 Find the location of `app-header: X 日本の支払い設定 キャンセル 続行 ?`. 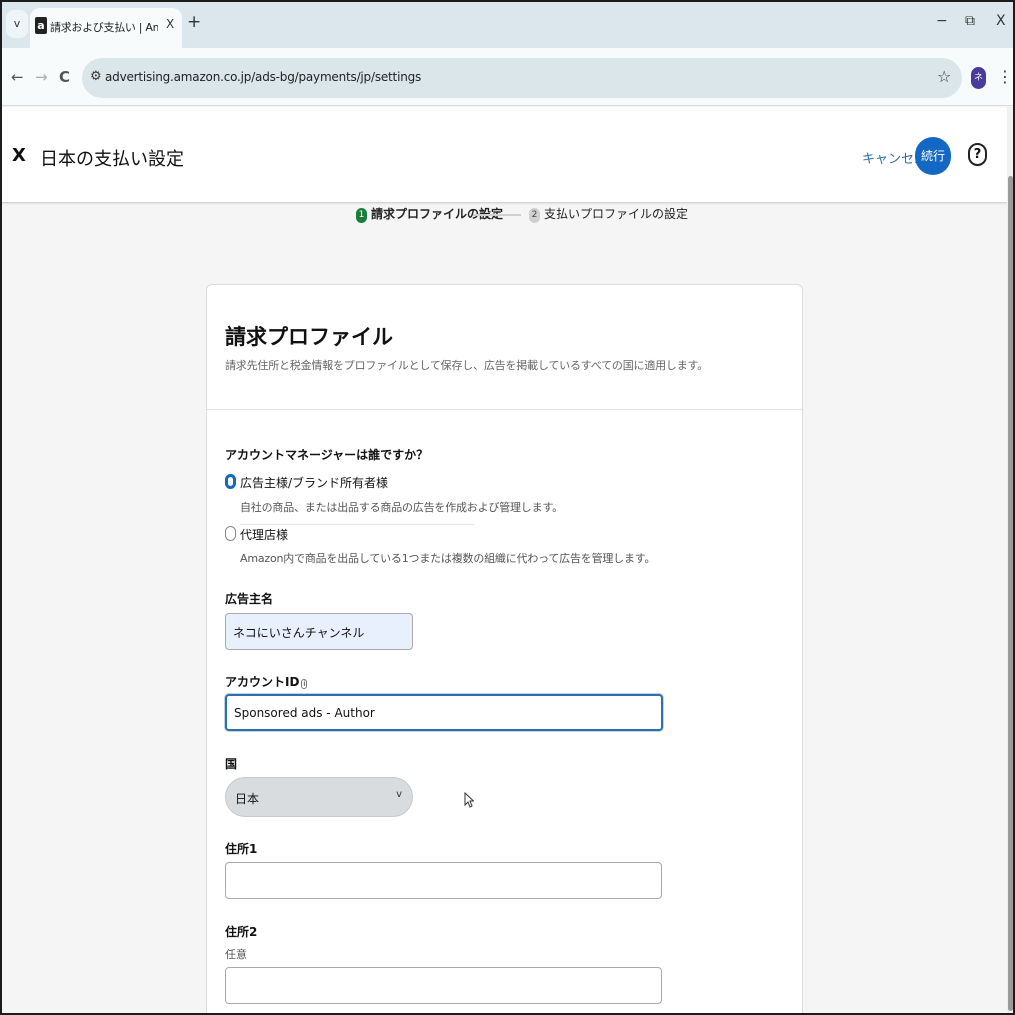

app-header: X 日本の支払い設定 キャンセル 続行 ? is located at coordinates (504, 155).